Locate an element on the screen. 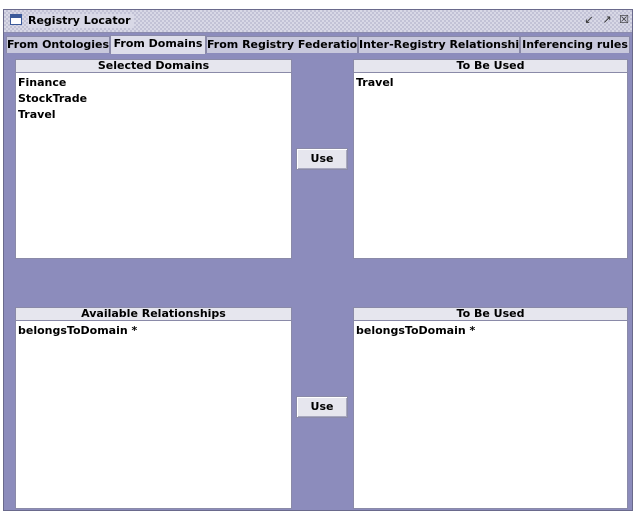 This screenshot has width=634, height=512. close-icon: ☒ is located at coordinates (624, 20).